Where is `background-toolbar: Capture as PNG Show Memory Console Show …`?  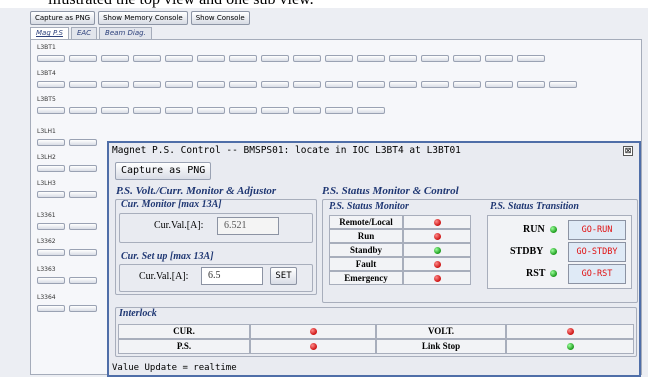 background-toolbar: Capture as PNG Show Memory Console Show … is located at coordinates (324, 18).